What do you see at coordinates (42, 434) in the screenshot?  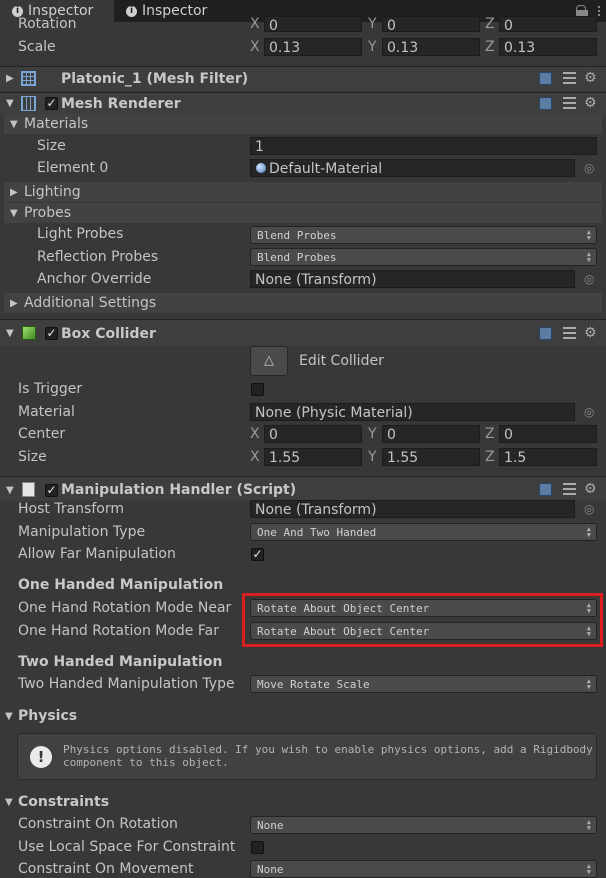 I see `center-label: Center` at bounding box center [42, 434].